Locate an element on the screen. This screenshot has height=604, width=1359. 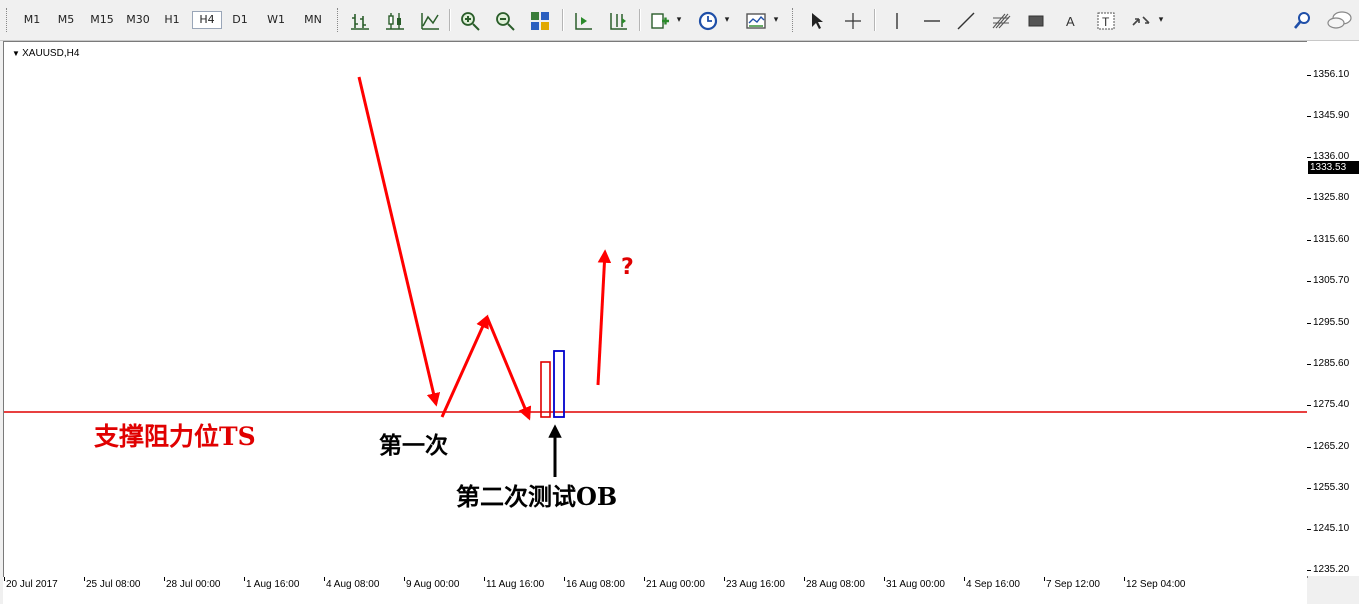
price-tick: 1275.40 is located at coordinates (1331, 404).